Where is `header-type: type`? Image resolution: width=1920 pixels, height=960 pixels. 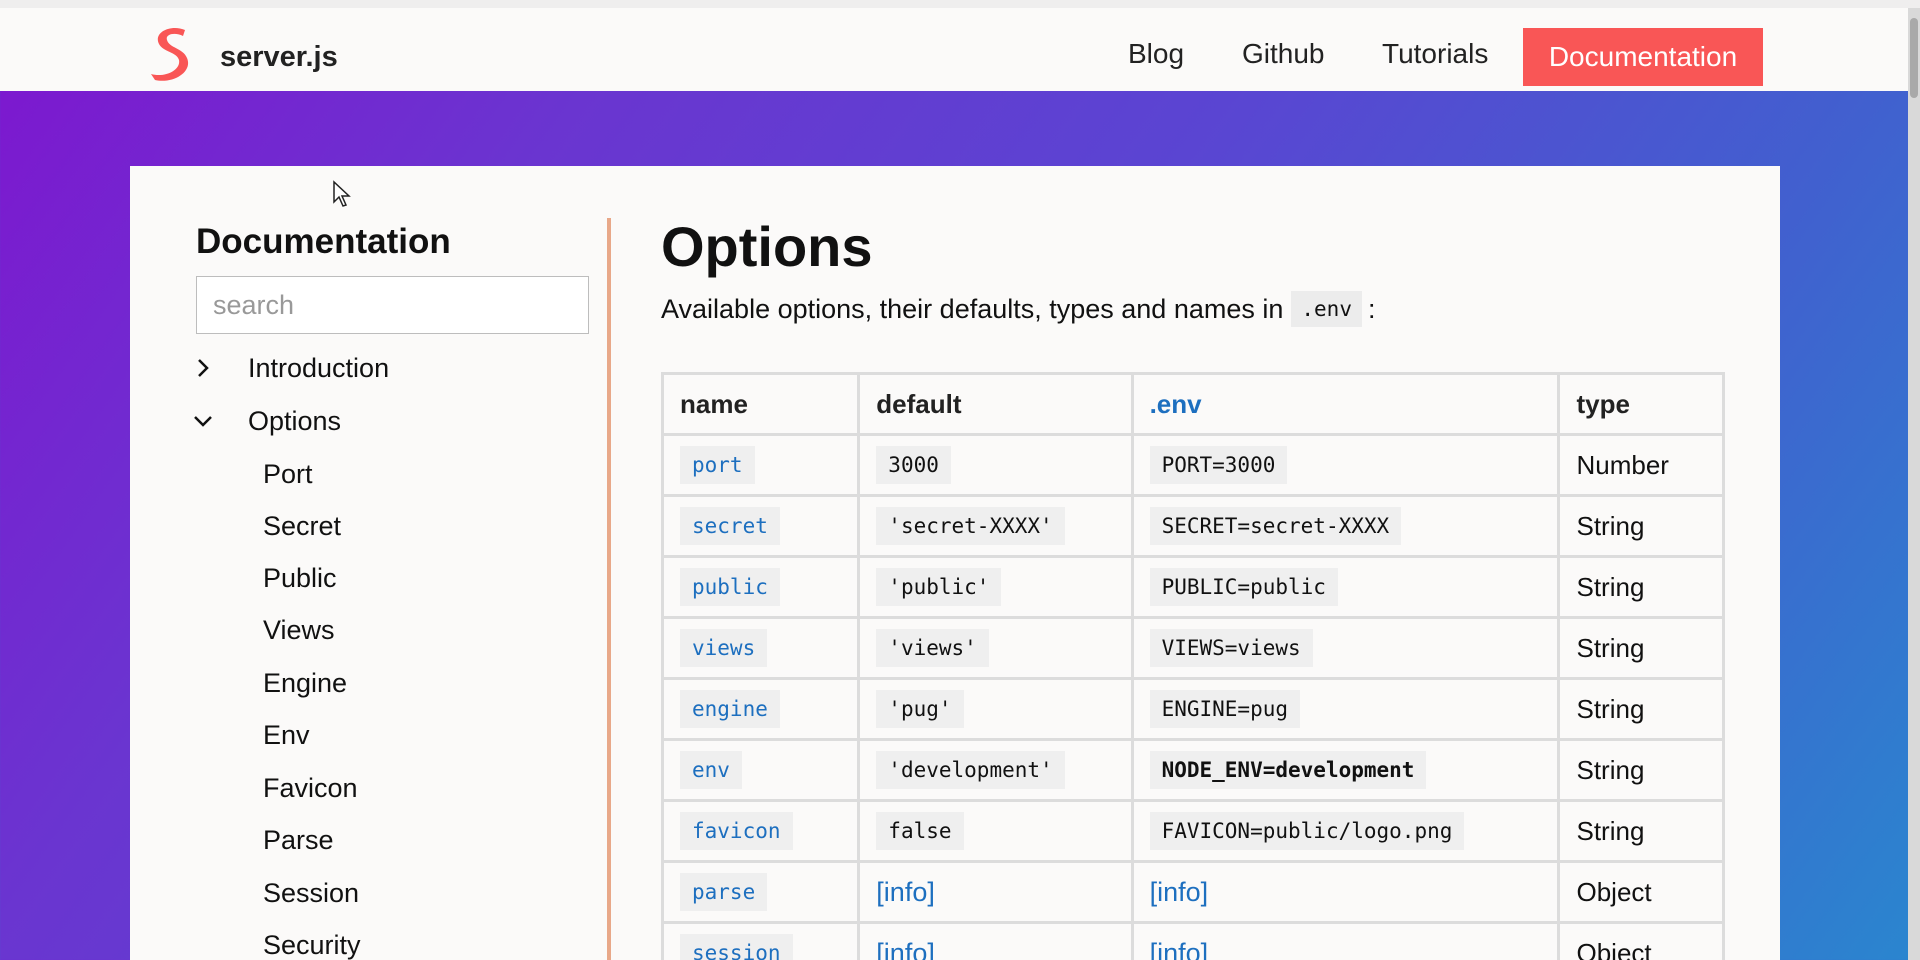
header-type: type is located at coordinates (1641, 404).